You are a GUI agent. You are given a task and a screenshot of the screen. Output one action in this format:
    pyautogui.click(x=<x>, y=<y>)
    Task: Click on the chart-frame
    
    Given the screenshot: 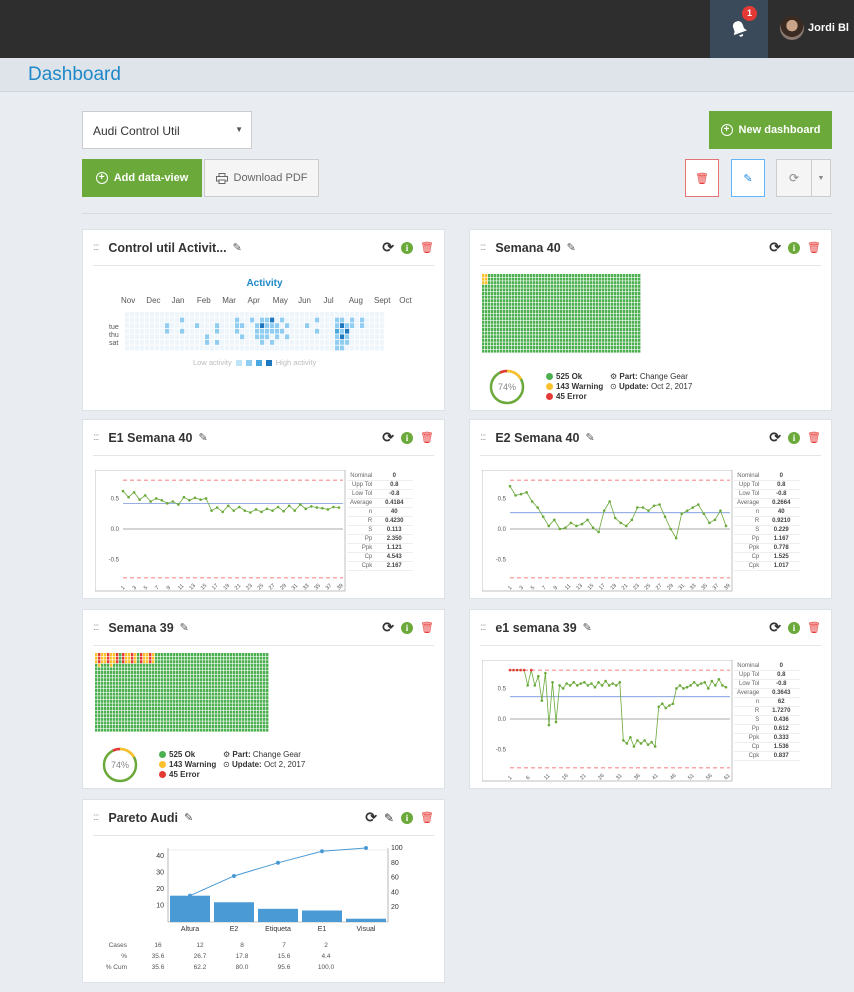 What is the action you would take?
    pyautogui.click(x=220, y=531)
    